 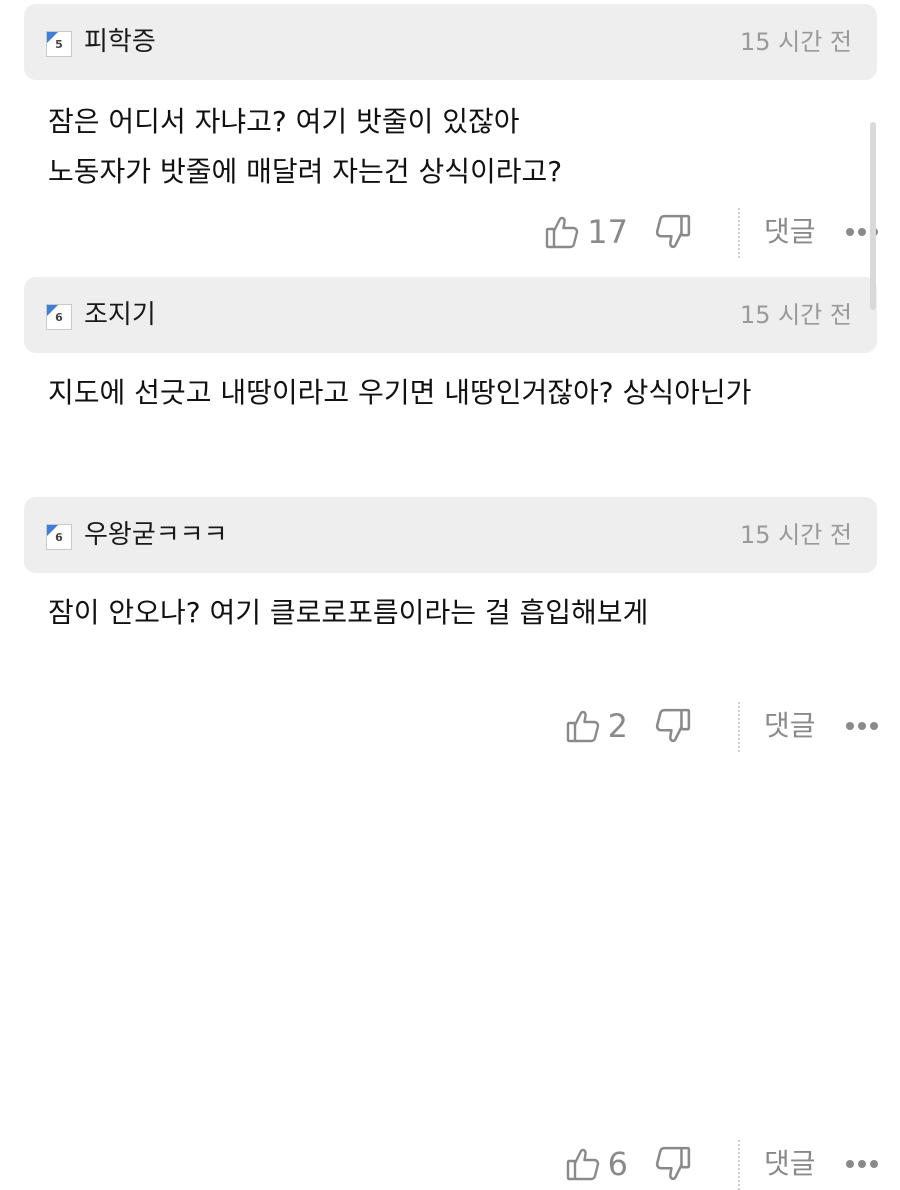 I want to click on like-button: 2, so click(x=597, y=726).